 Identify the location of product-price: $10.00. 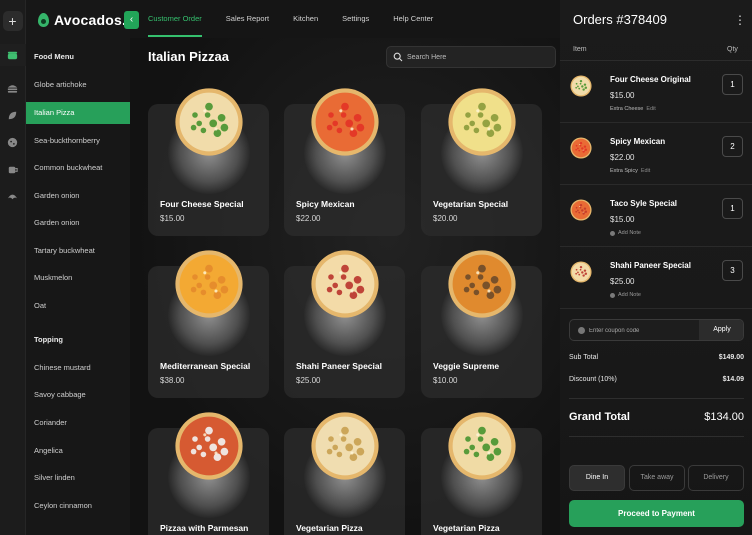
(445, 380).